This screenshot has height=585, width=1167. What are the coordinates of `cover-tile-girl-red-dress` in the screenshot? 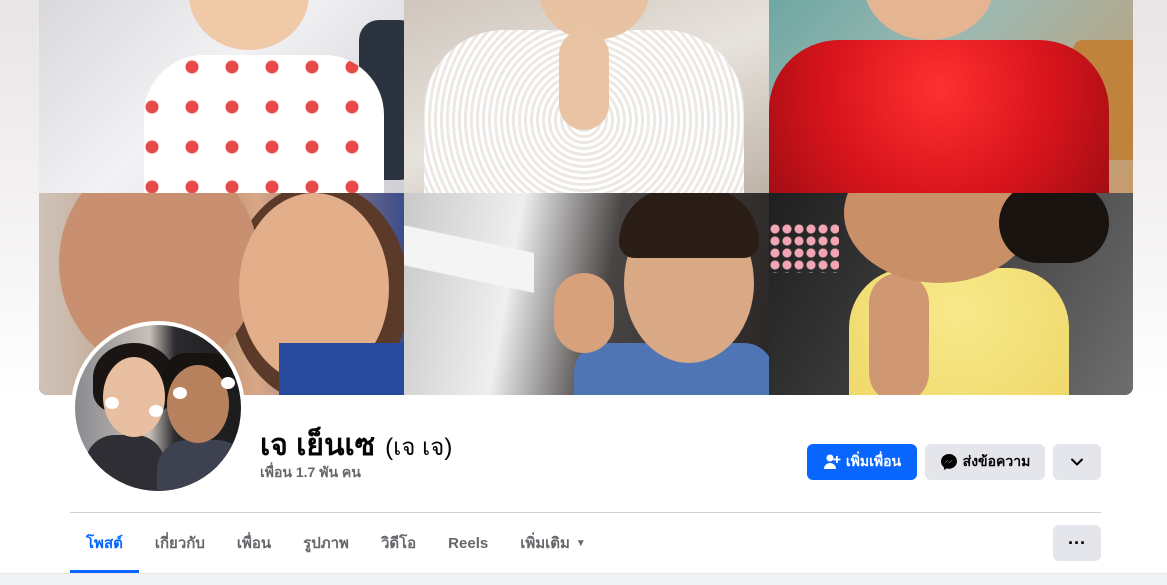 It's located at (951, 96).